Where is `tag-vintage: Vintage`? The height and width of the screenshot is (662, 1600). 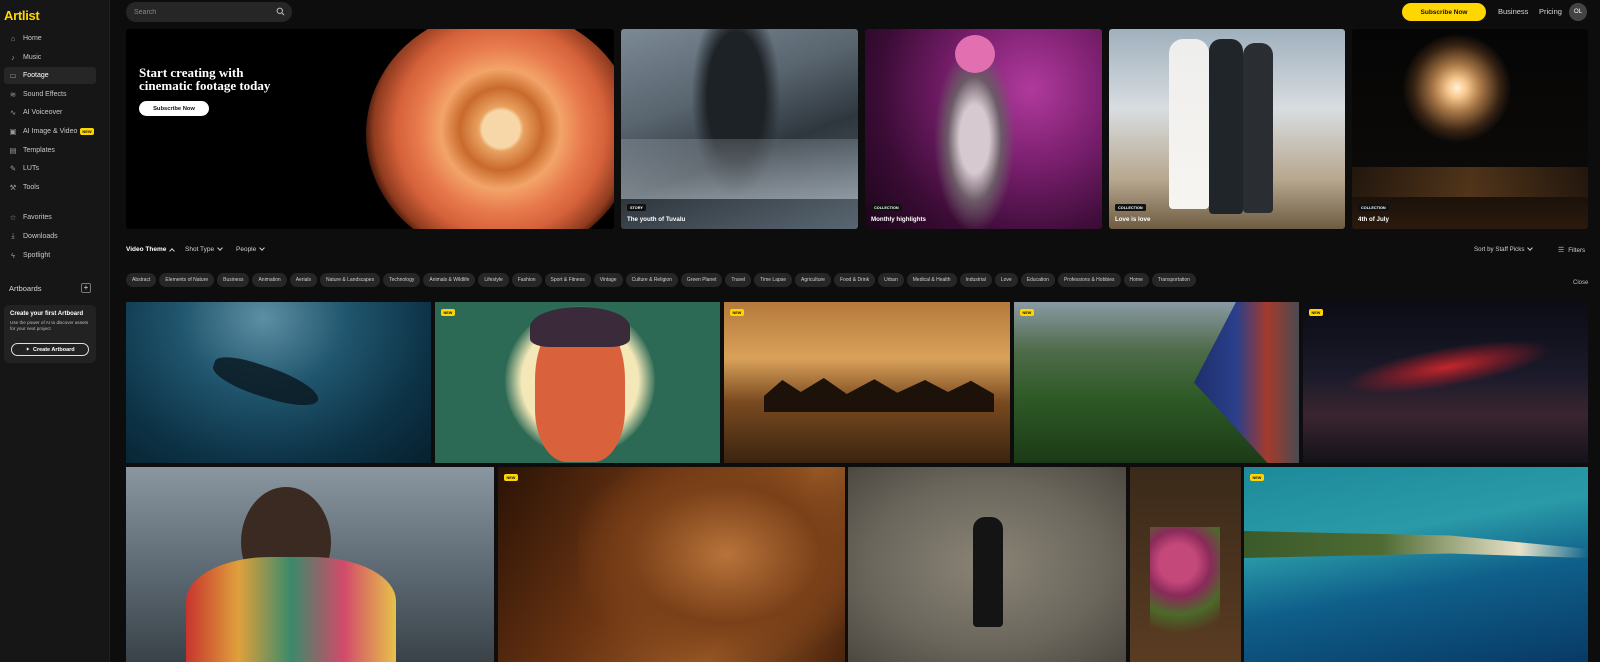
tag-vintage: Vintage is located at coordinates (608, 280).